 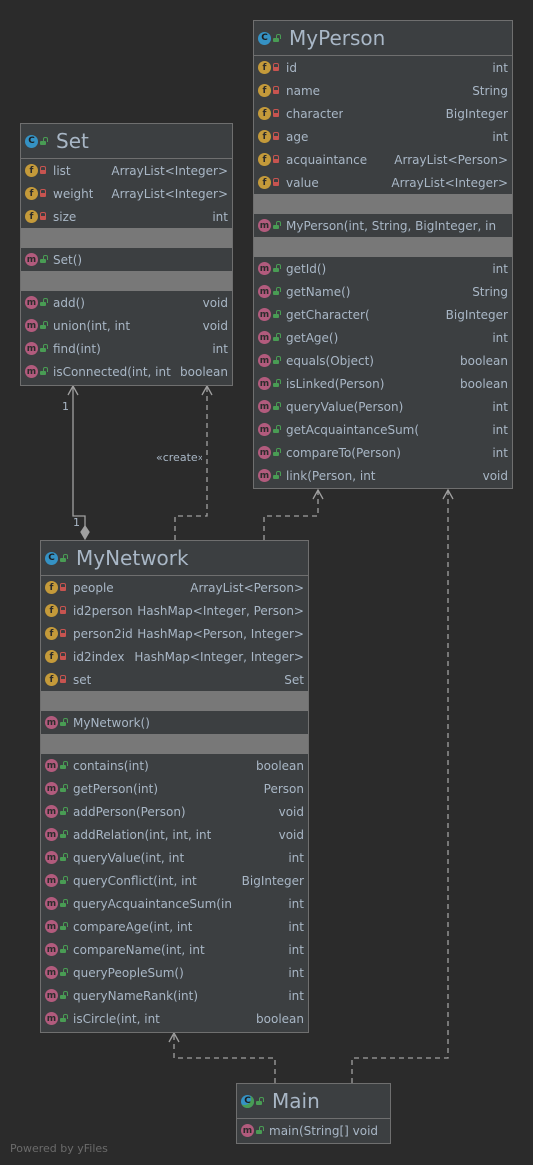 I want to click on method-row: m addPerson(Person) void, so click(x=174, y=811).